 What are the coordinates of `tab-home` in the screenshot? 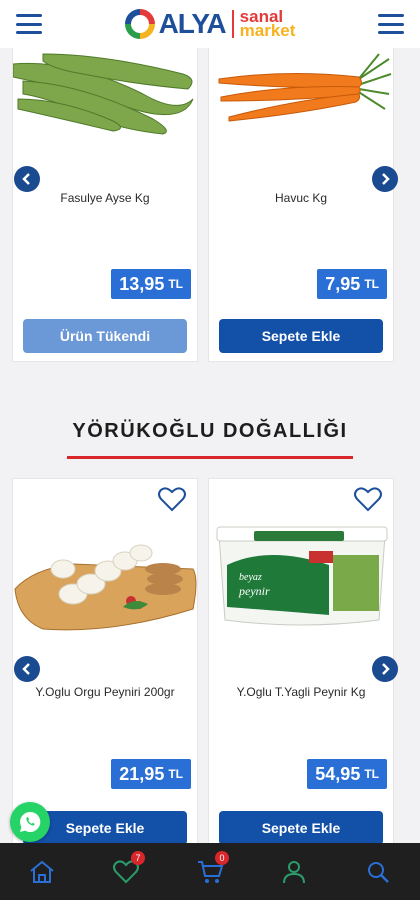 It's located at (42, 872).